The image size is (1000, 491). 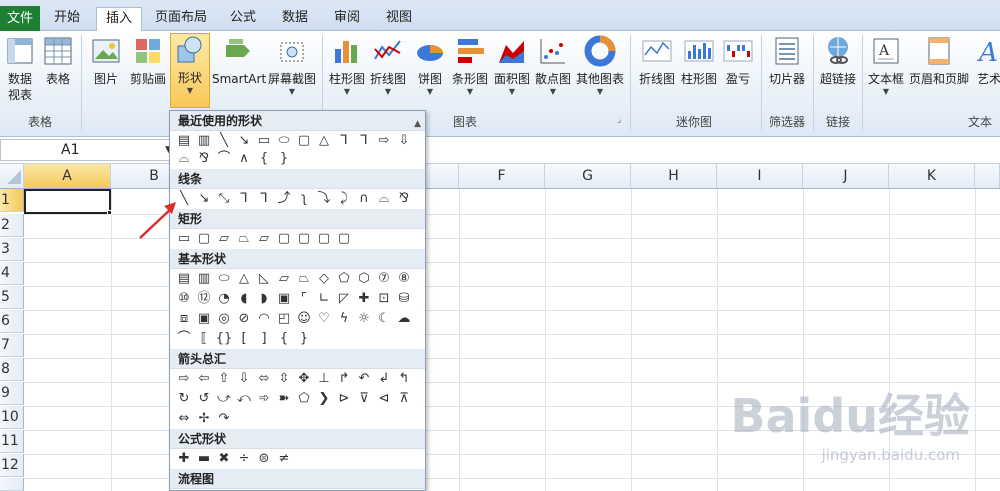 What do you see at coordinates (204, 239) in the screenshot?
I see `rounded-rectangle-shape-icon: ▢` at bounding box center [204, 239].